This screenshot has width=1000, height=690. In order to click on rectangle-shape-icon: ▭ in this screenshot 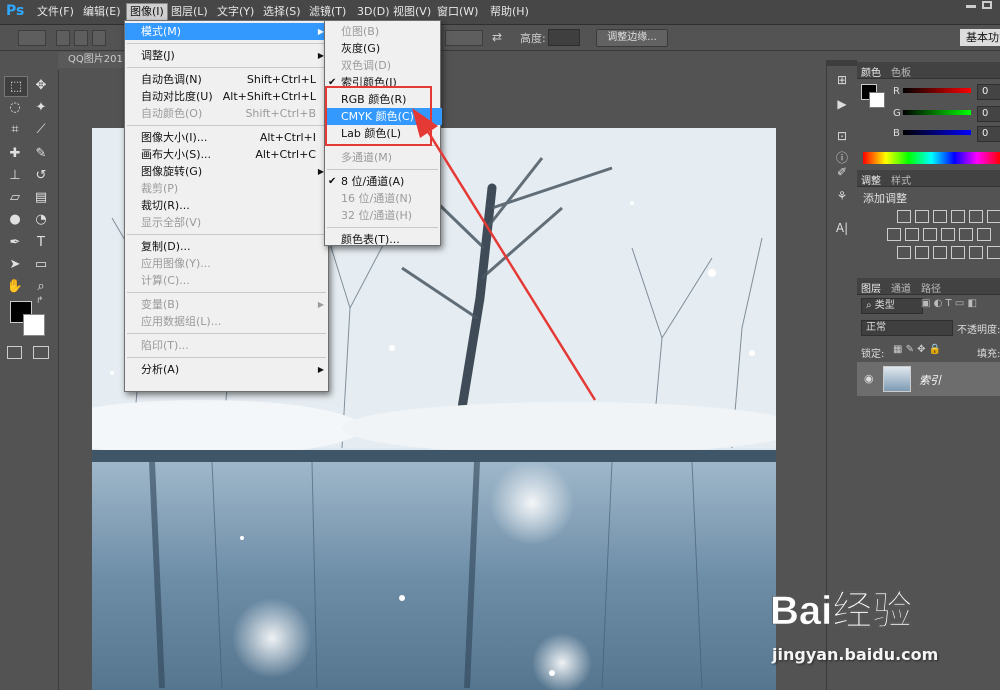, I will do `click(41, 264)`.